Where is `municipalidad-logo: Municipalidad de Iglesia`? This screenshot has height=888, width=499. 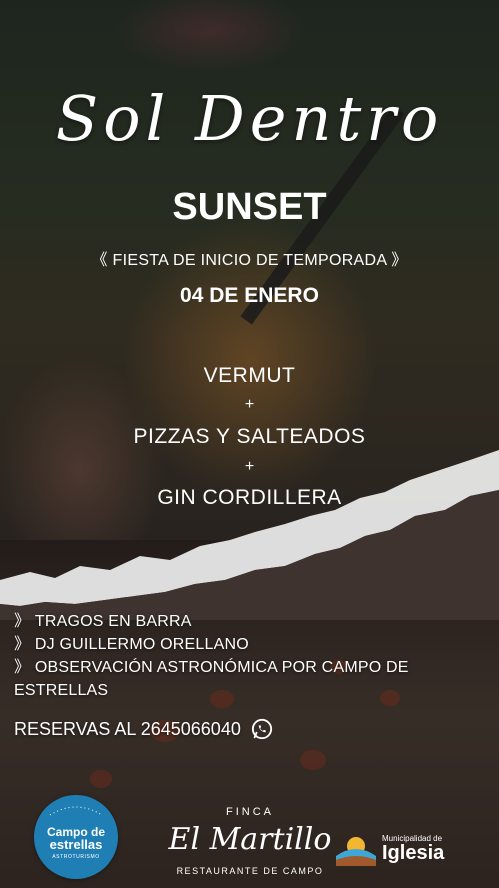 municipalidad-logo: Municipalidad de Iglesia is located at coordinates (390, 849).